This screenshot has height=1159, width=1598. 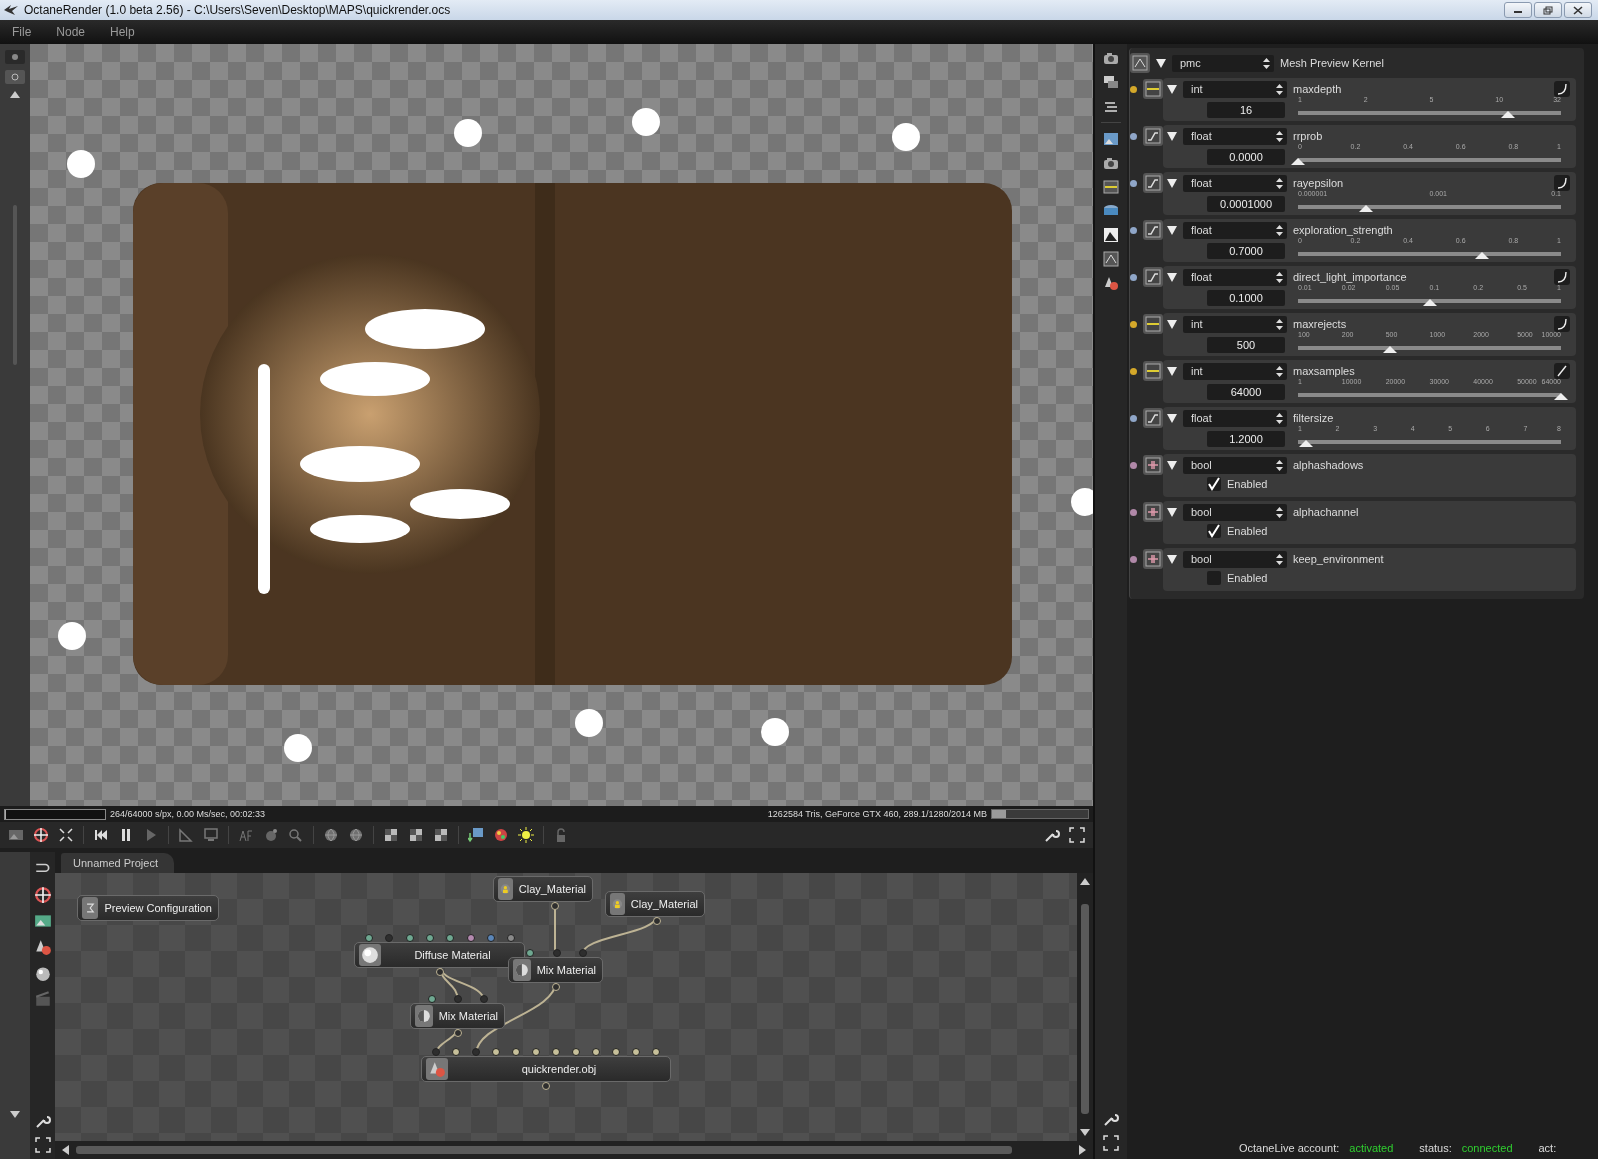 I want to click on bar-icon, so click(x=1111, y=187).